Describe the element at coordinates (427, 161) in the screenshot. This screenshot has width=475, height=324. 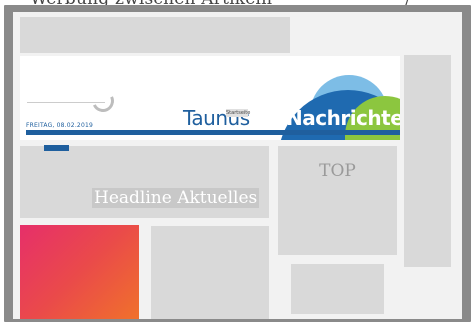
I see `sidebar-ad-slot` at that location.